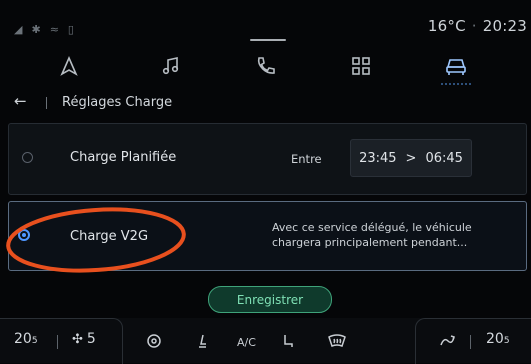 The height and width of the screenshot is (364, 531). What do you see at coordinates (23, 339) in the screenshot?
I see `driver-temp-value: 20` at bounding box center [23, 339].